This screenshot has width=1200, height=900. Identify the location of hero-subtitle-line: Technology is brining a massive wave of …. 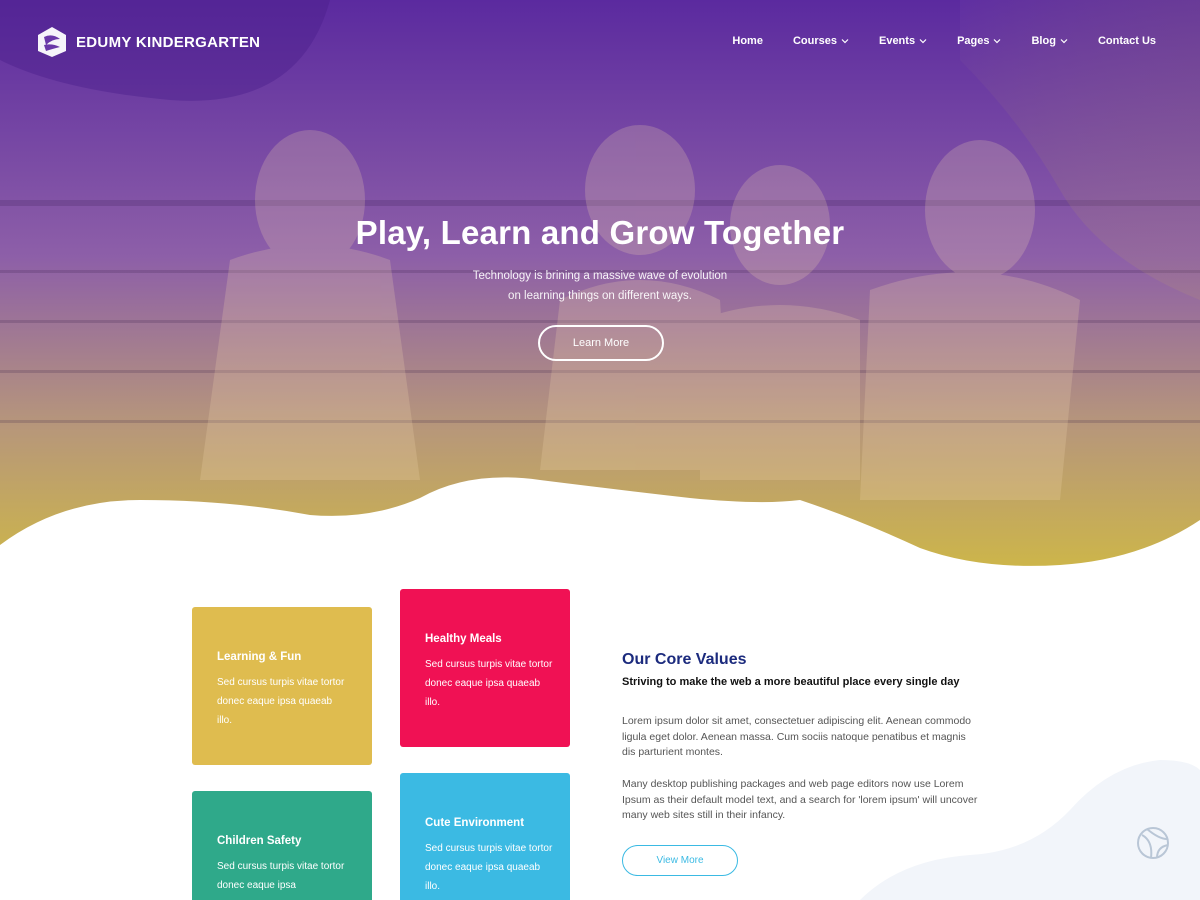
(600, 276).